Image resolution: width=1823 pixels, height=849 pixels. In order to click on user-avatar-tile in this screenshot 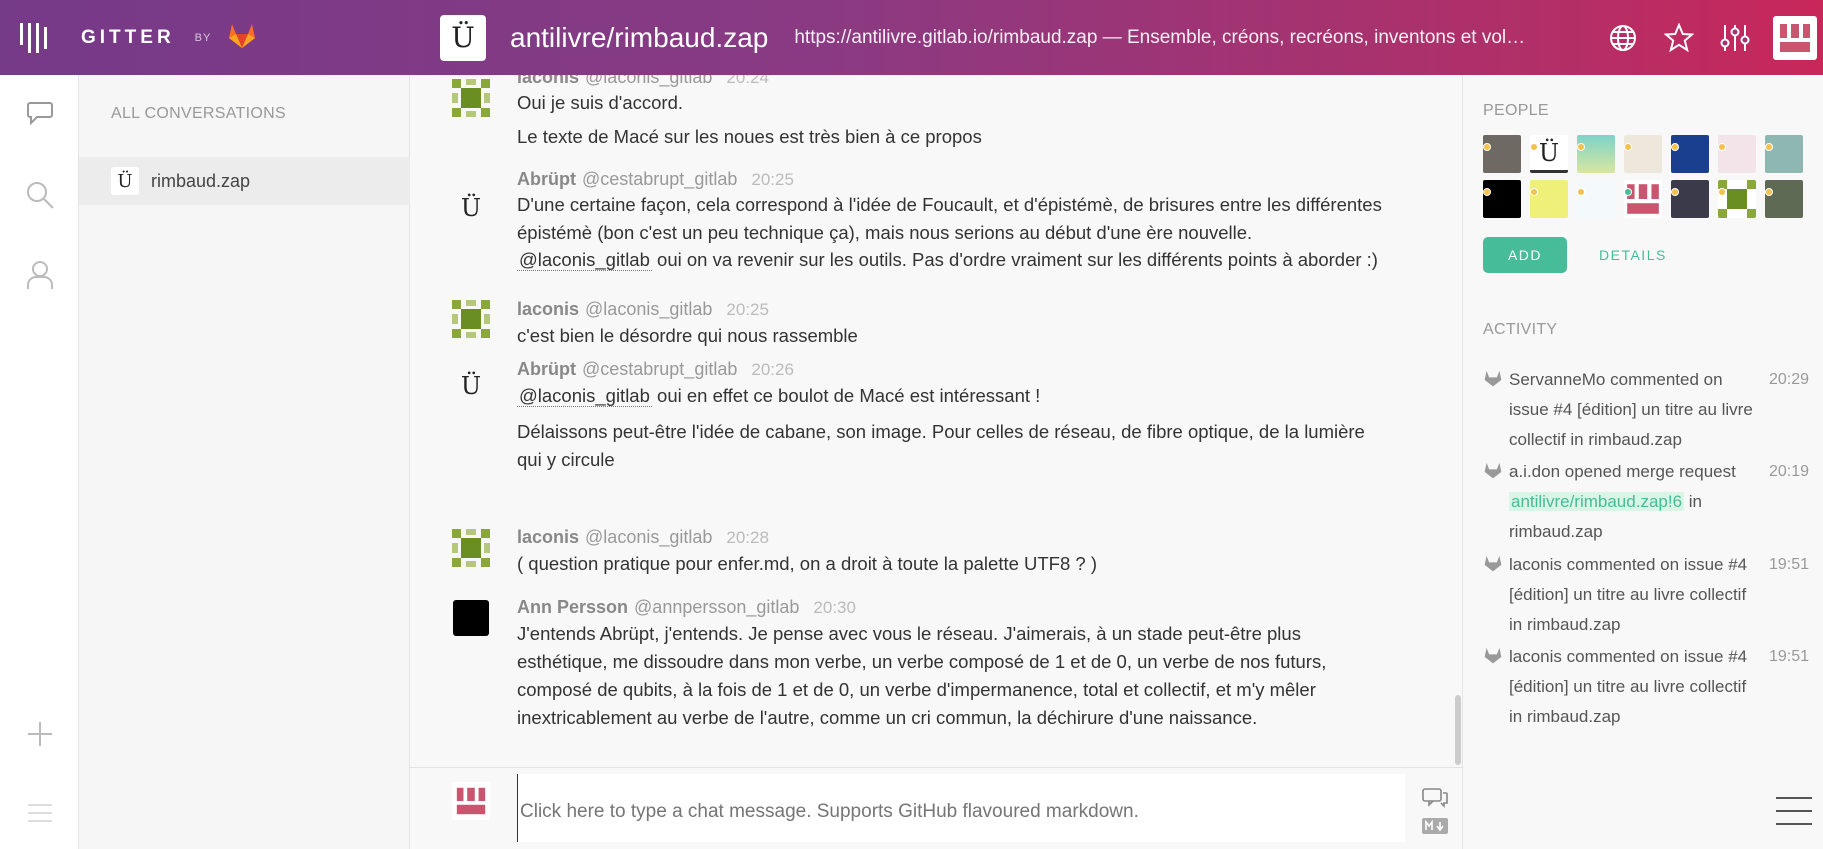, I will do `click(1795, 37)`.